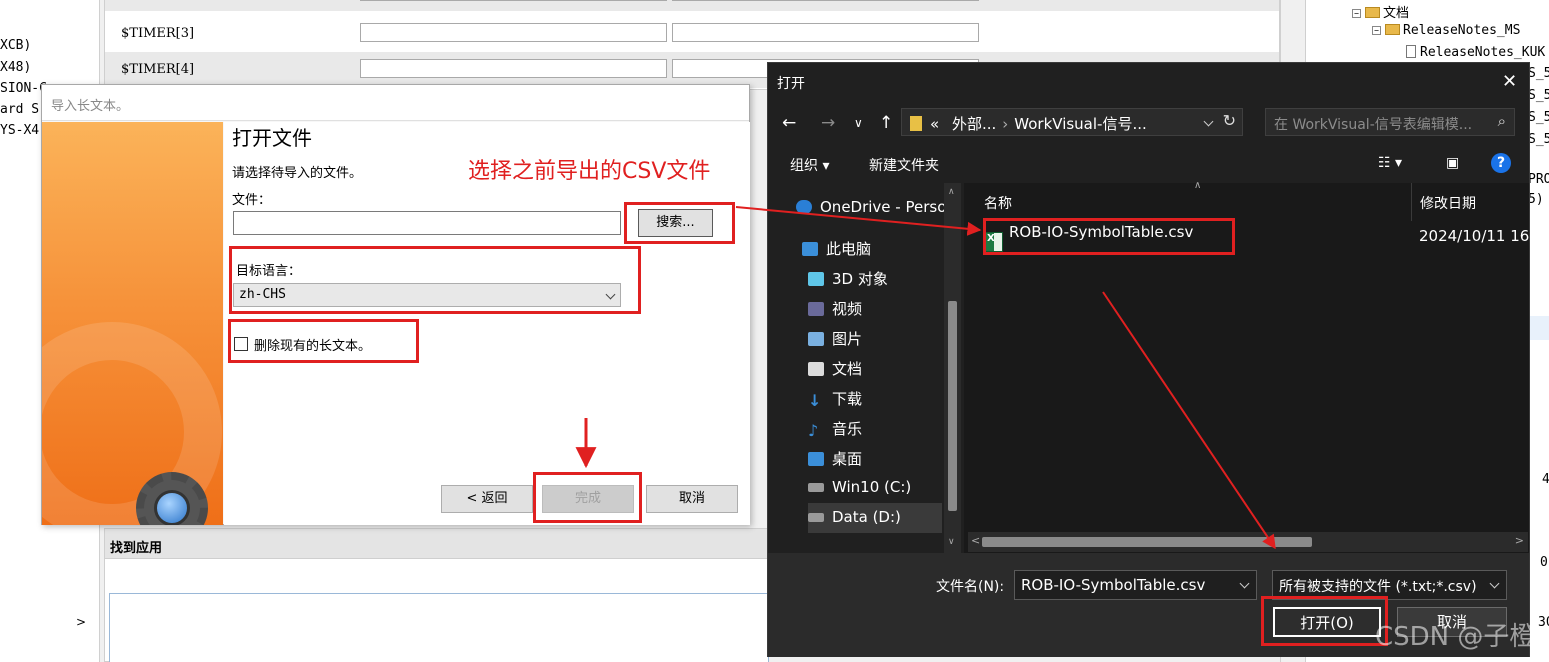 This screenshot has width=1549, height=662. I want to click on arrow-to-csv-file, so click(858, 221).